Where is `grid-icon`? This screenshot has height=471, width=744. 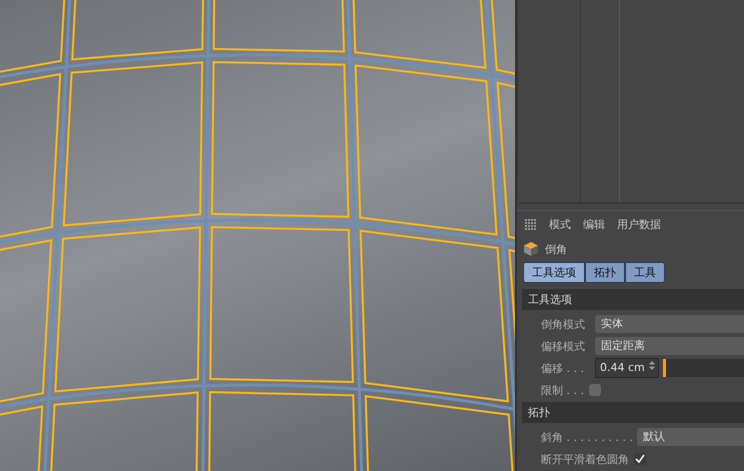
grid-icon is located at coordinates (531, 224).